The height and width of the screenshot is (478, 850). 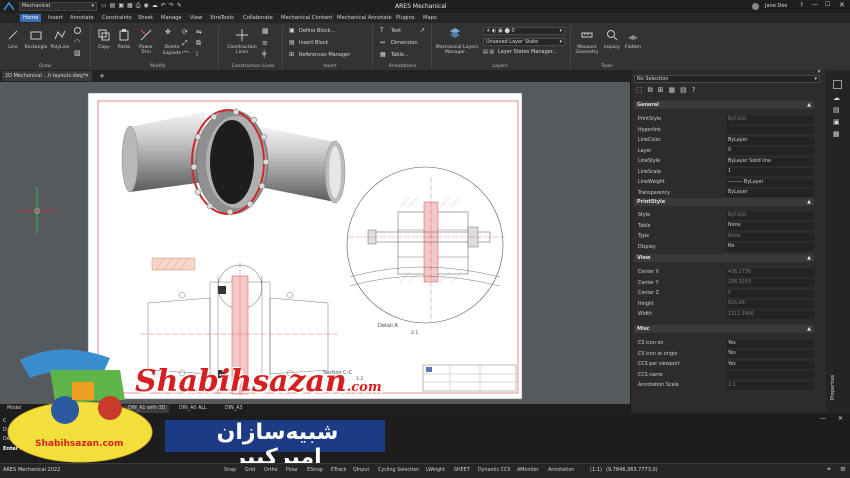 I want to click on printstyle-row: Type None, so click(x=724, y=236).